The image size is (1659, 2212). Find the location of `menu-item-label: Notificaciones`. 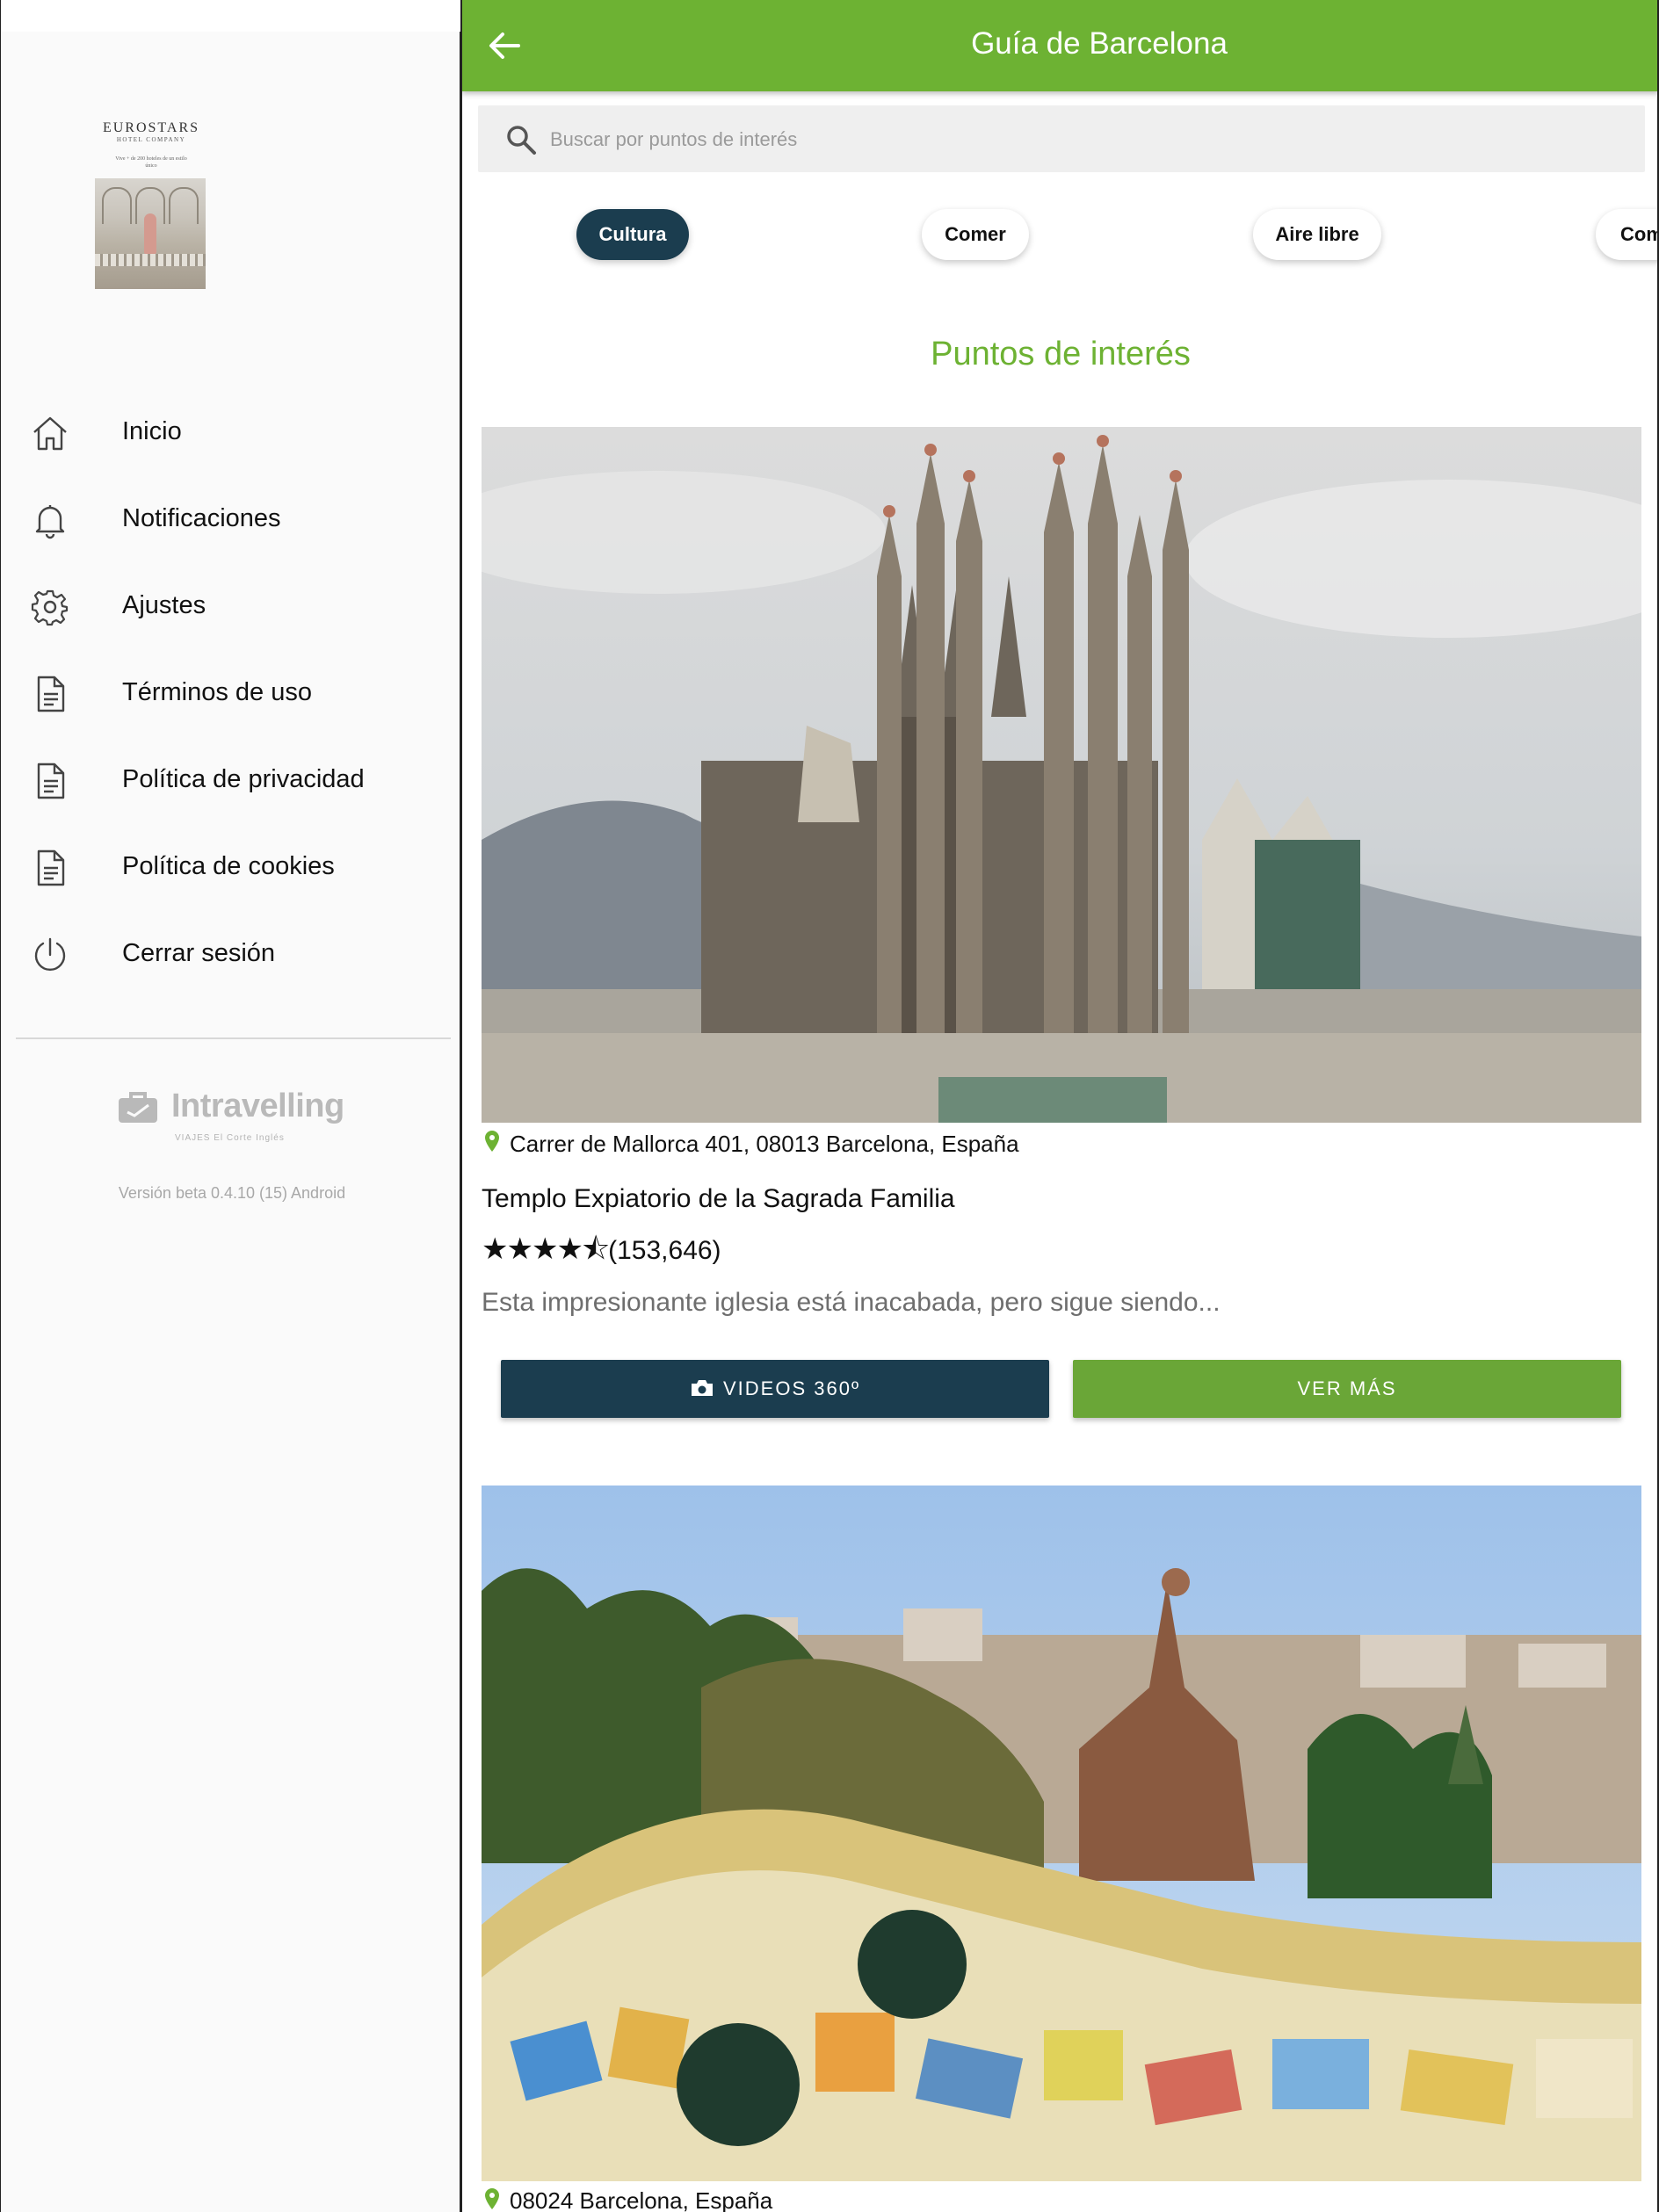

menu-item-label: Notificaciones is located at coordinates (201, 518).